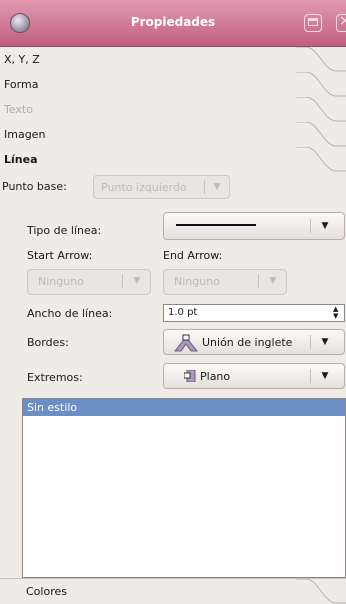  What do you see at coordinates (215, 376) in the screenshot?
I see `caps-value: Plano` at bounding box center [215, 376].